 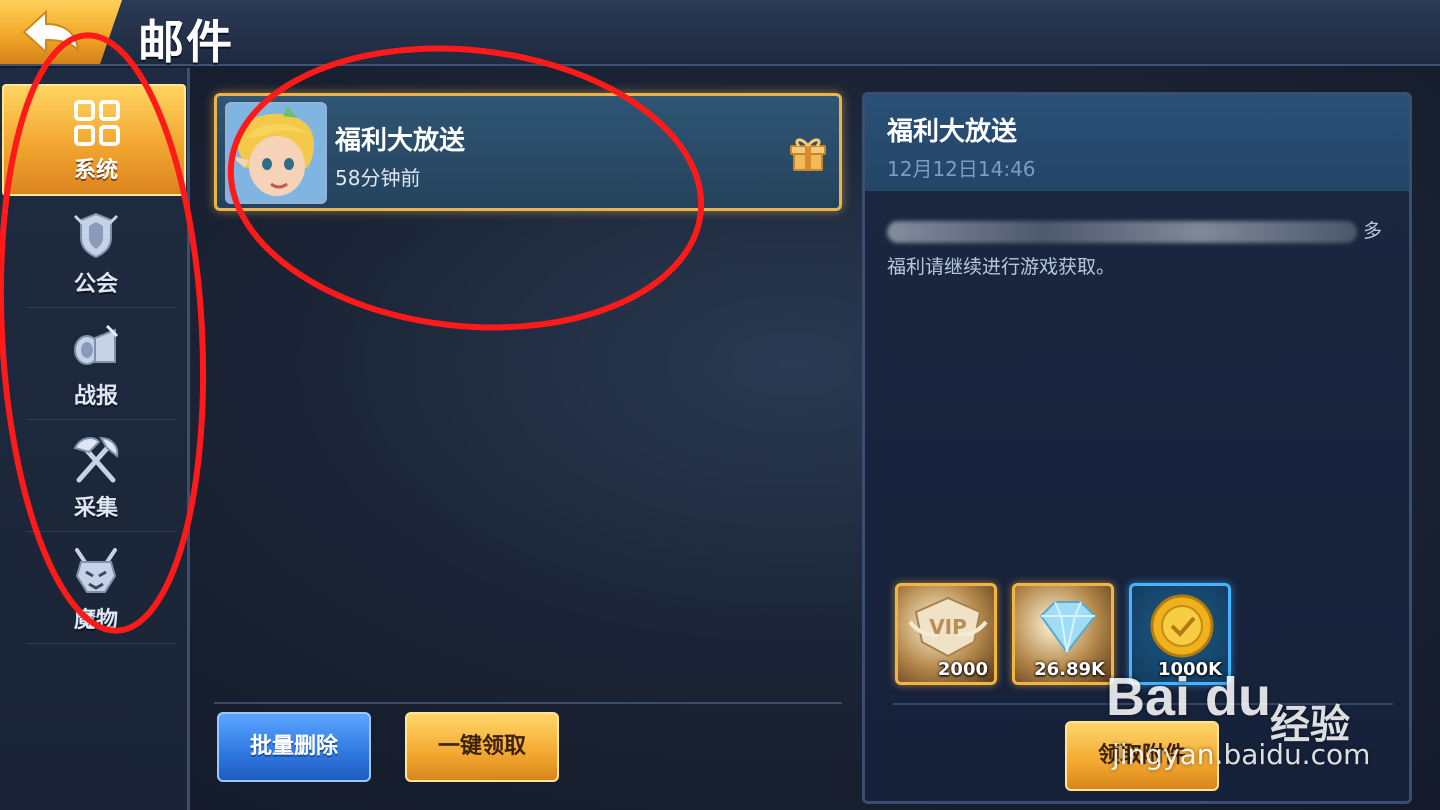 I want to click on batch-delete-button: 批量删除, so click(x=294, y=747).